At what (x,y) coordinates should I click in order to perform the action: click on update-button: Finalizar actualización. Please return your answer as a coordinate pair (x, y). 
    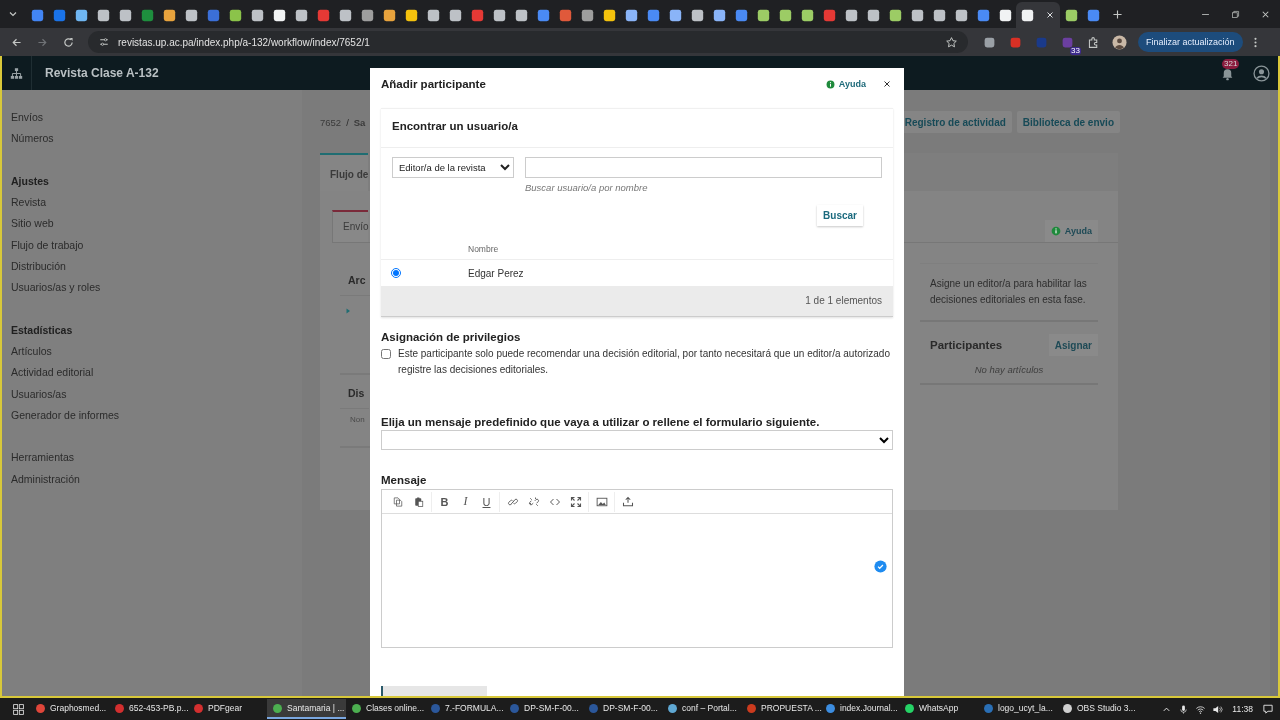
    Looking at the image, I should click on (1190, 42).